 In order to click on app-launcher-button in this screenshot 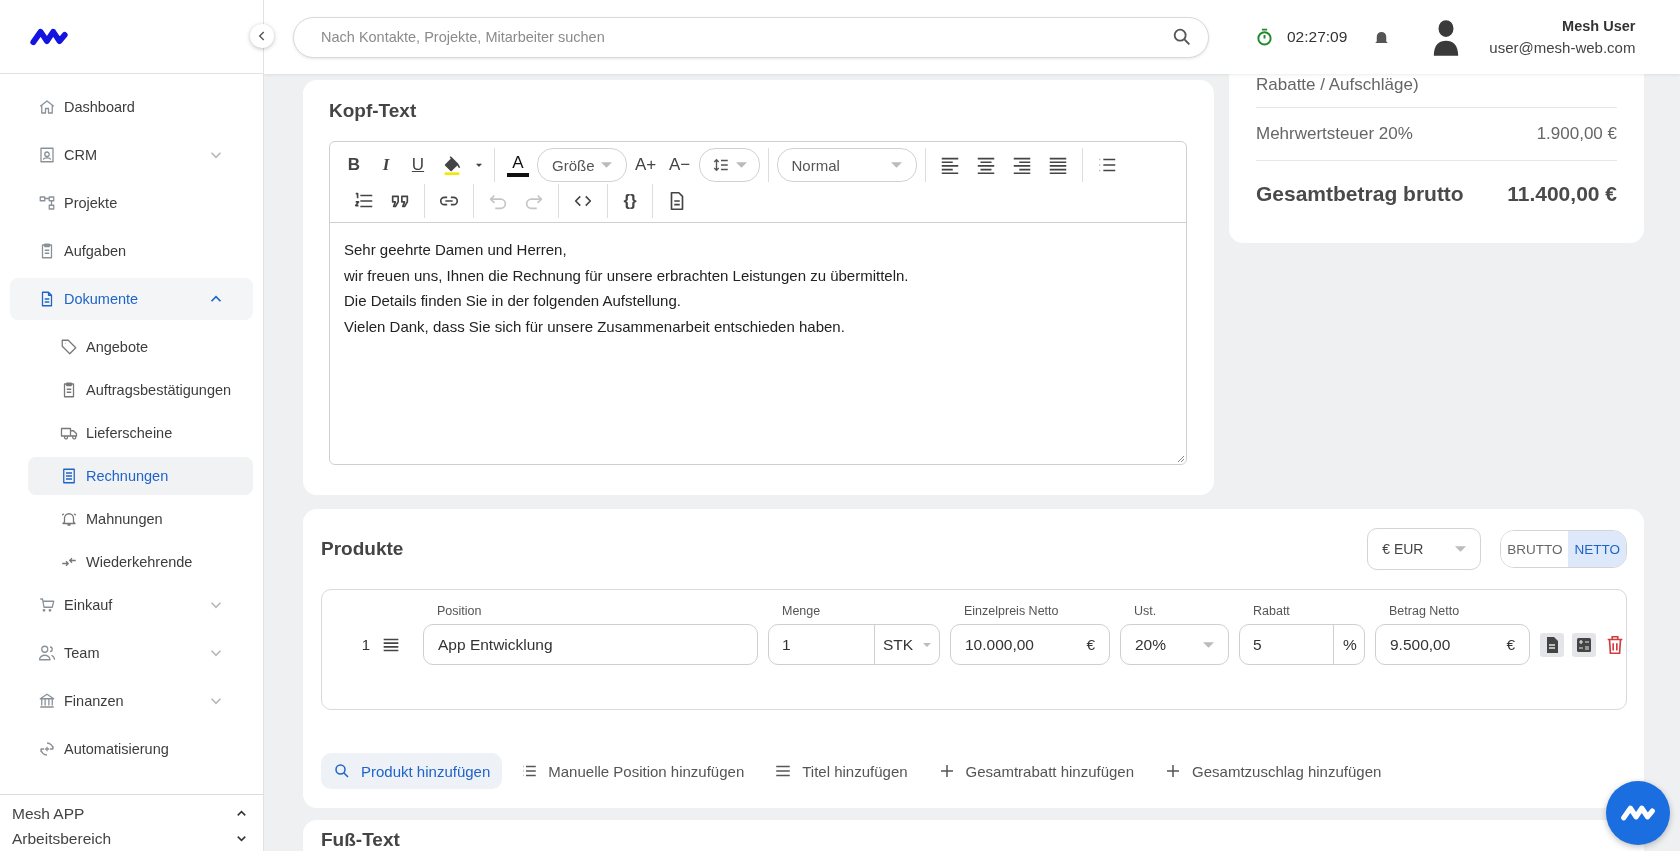, I will do `click(1638, 813)`.